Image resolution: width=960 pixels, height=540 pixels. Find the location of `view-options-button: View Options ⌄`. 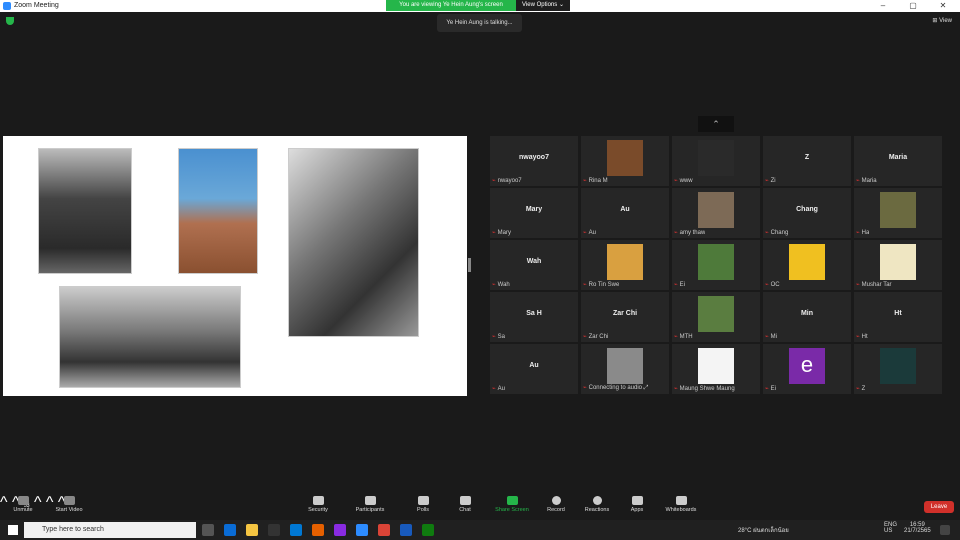

view-options-button: View Options ⌄ is located at coordinates (543, 5).